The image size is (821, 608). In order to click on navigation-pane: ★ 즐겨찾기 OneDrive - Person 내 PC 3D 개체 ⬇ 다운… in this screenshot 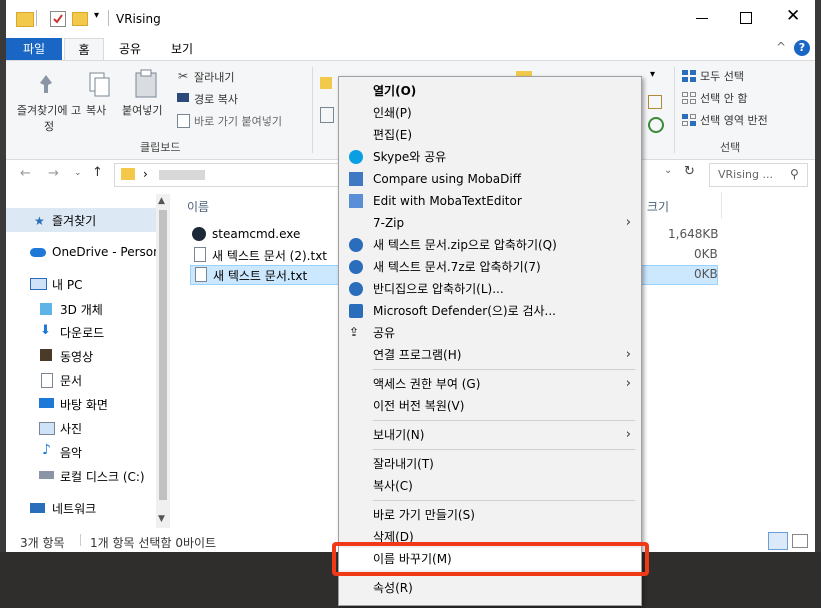, I will do `click(84, 361)`.